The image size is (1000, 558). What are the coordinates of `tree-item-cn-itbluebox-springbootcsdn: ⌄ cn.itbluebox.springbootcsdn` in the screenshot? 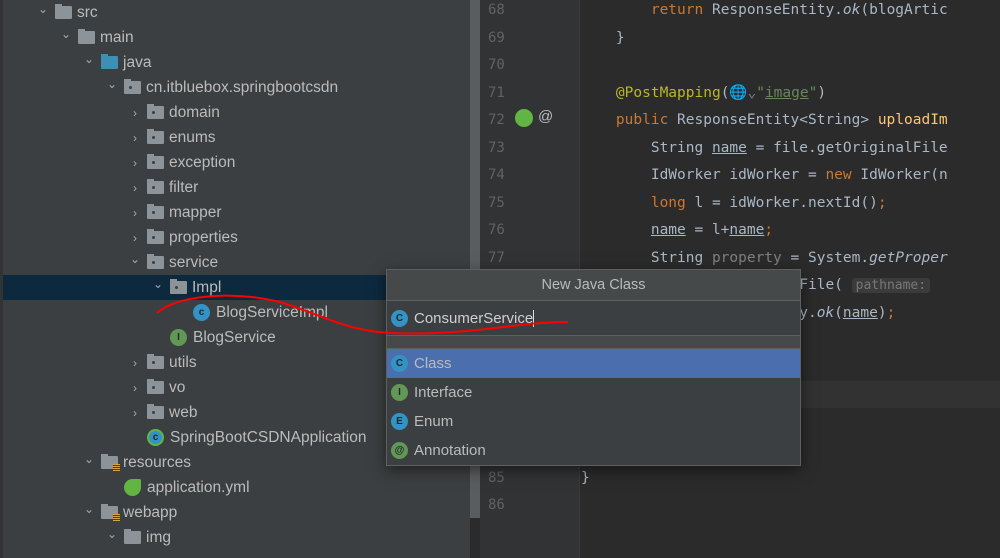 It's located at (236, 87).